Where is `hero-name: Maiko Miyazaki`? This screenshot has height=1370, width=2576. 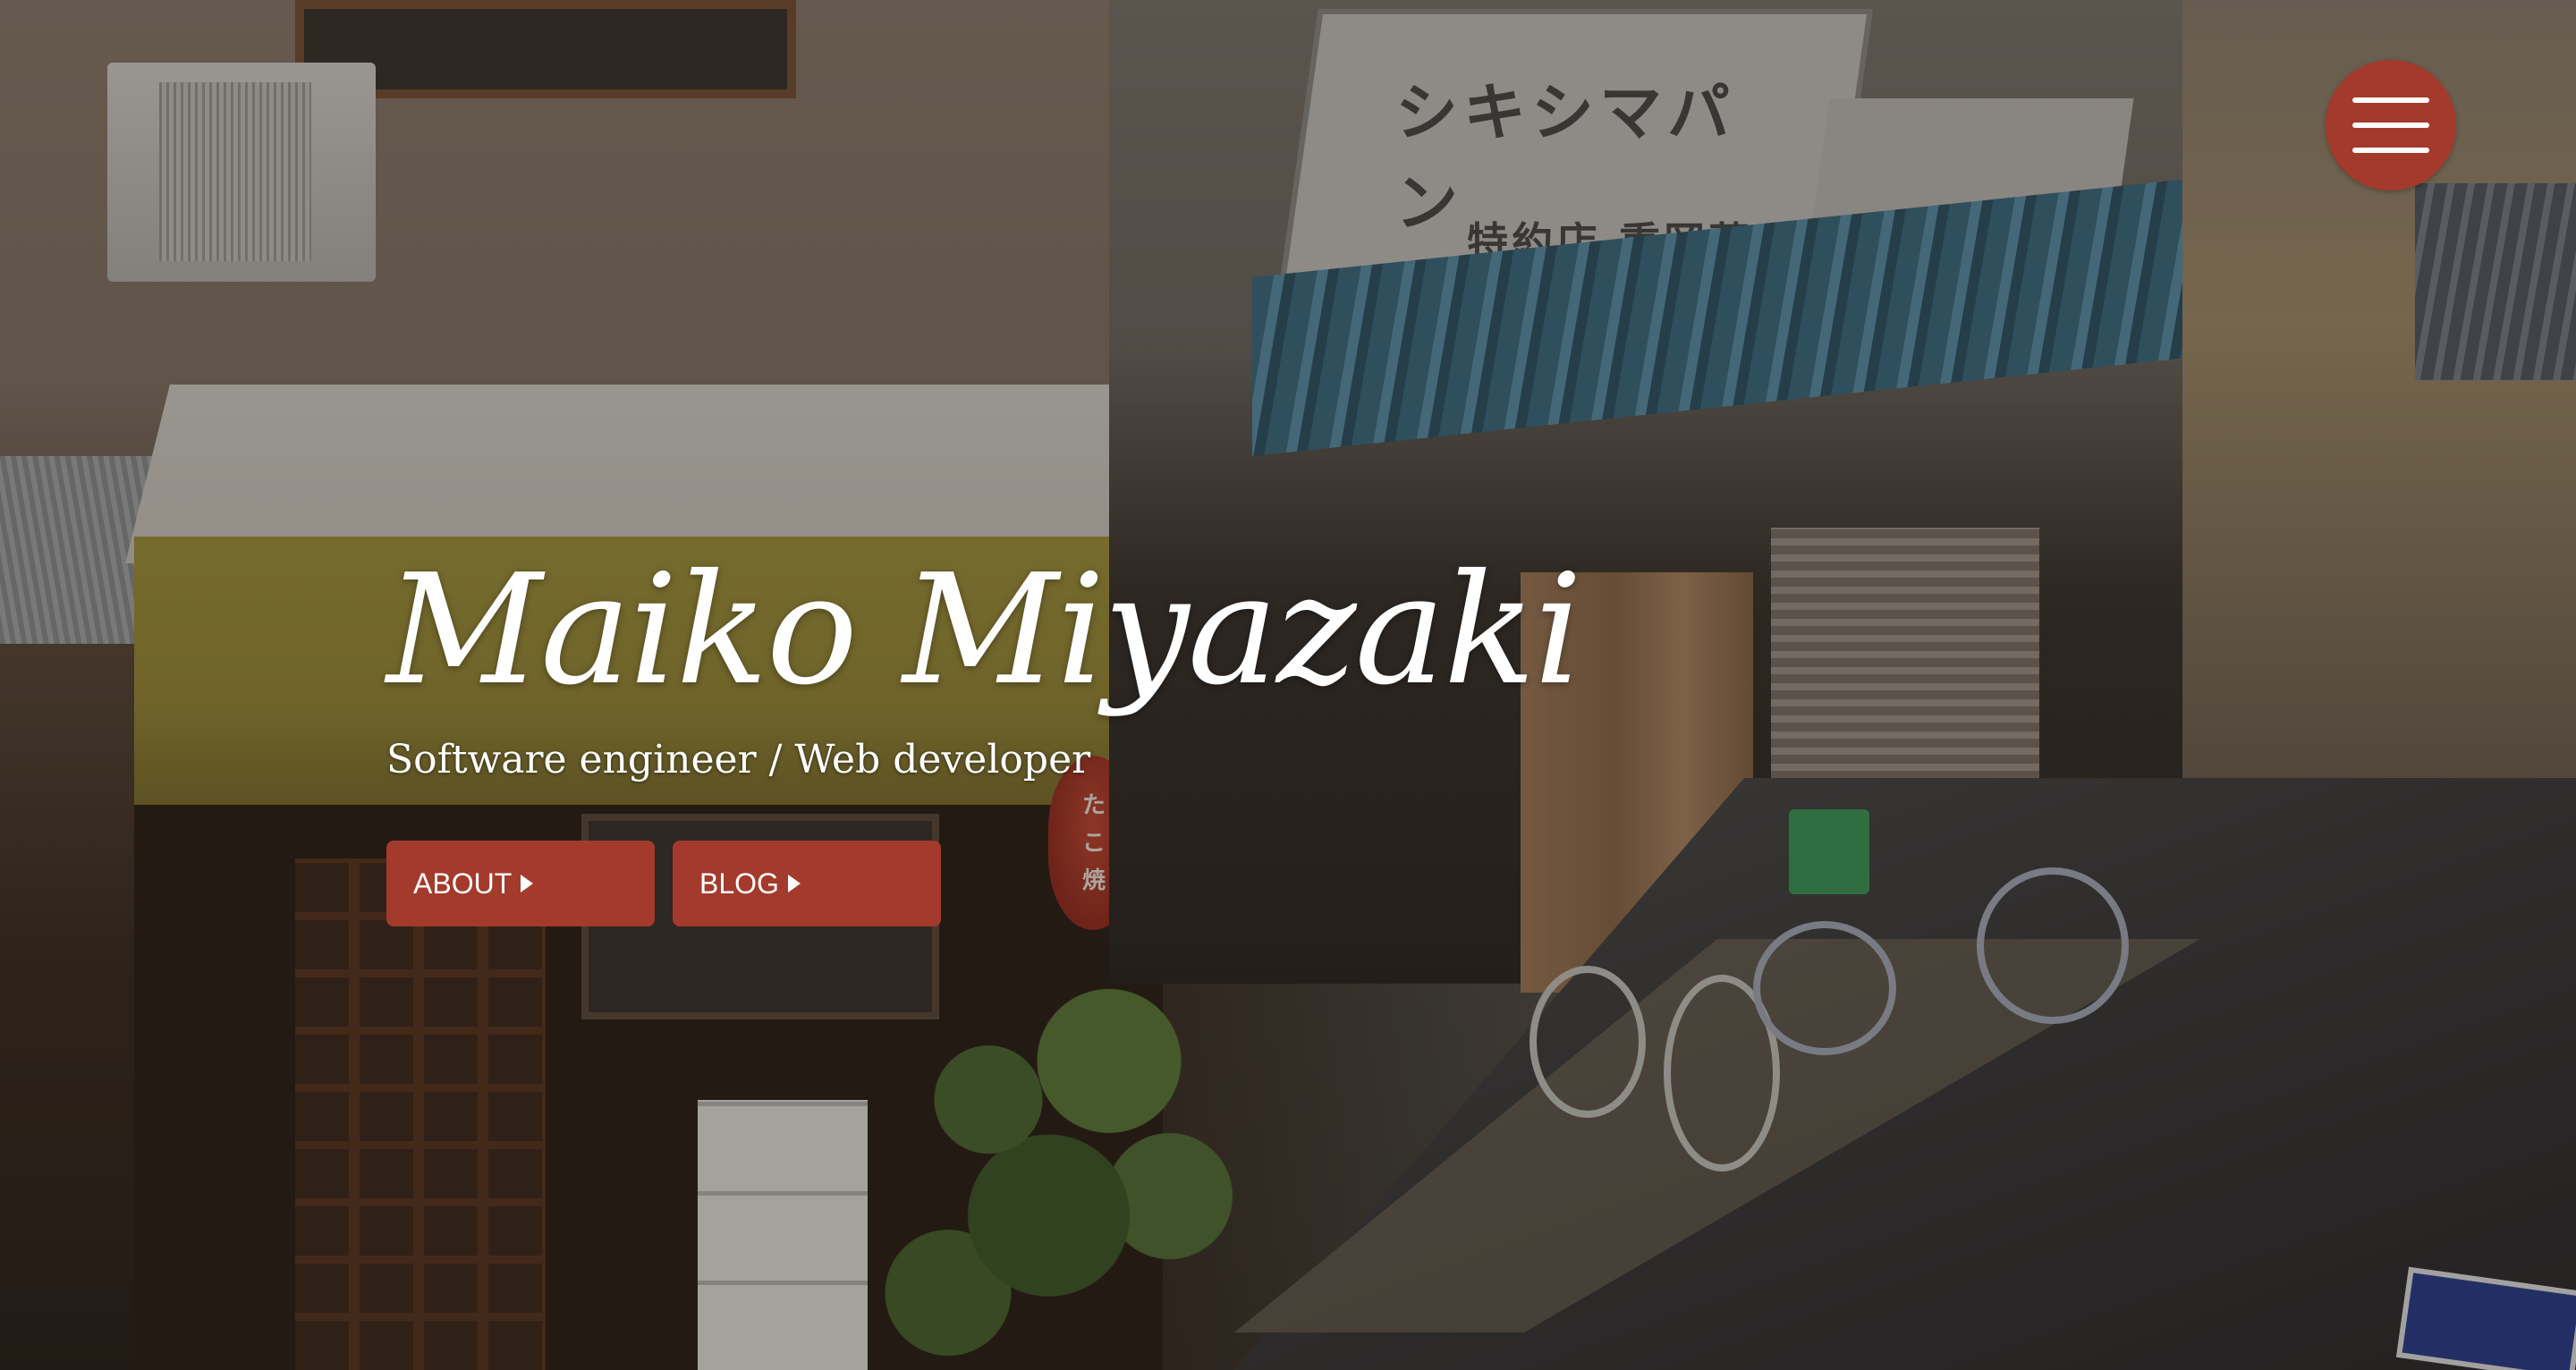
hero-name: Maiko Miyazaki is located at coordinates (984, 630).